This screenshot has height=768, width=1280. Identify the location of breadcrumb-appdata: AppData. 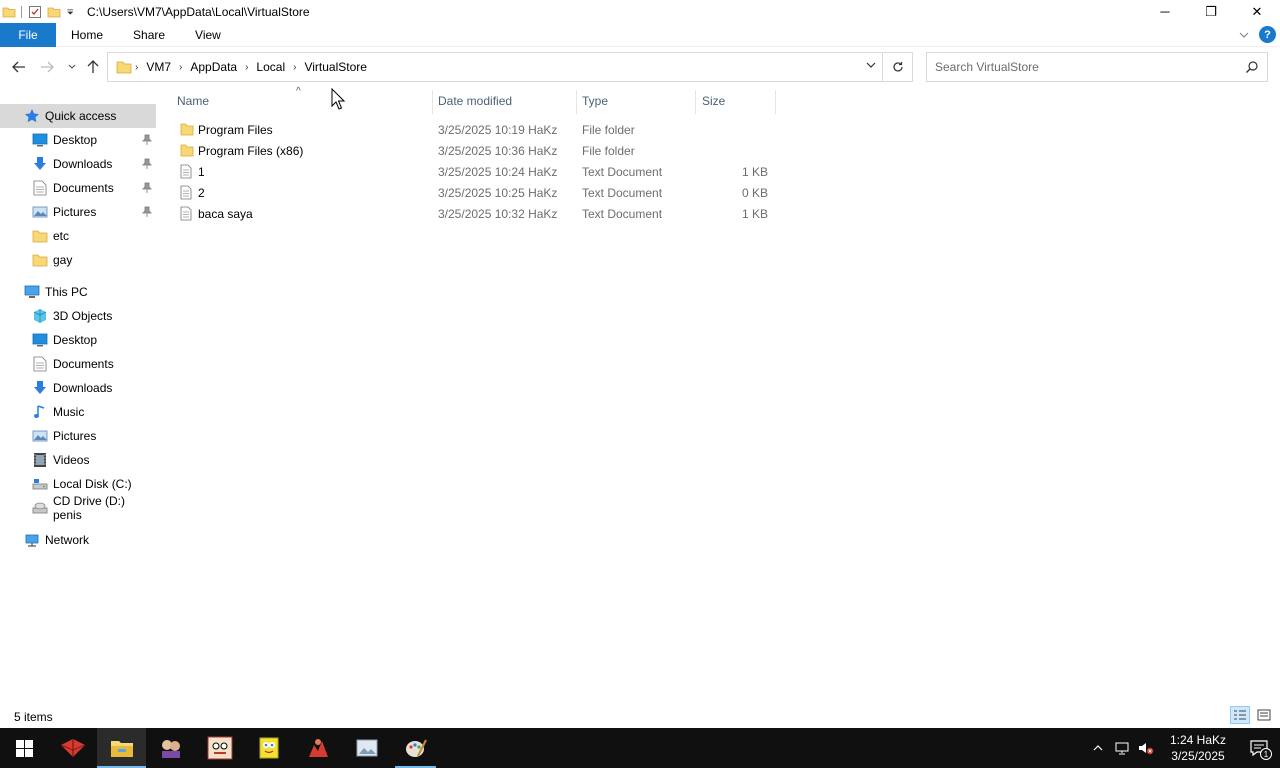
(213, 67).